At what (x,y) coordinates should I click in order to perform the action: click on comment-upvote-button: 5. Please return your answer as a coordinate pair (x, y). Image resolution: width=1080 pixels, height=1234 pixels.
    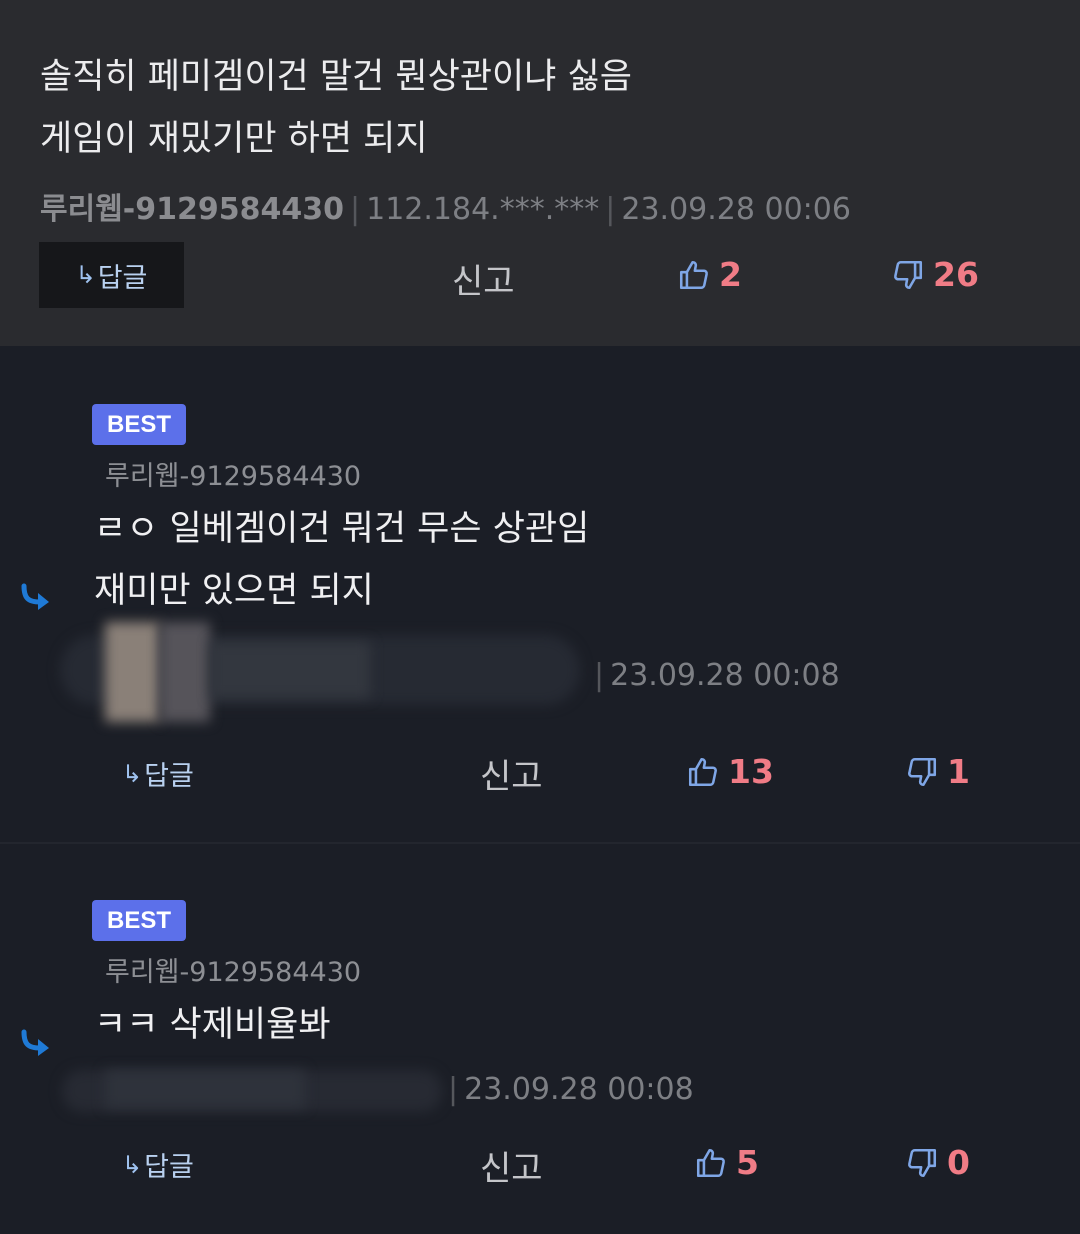
    Looking at the image, I should click on (726, 1162).